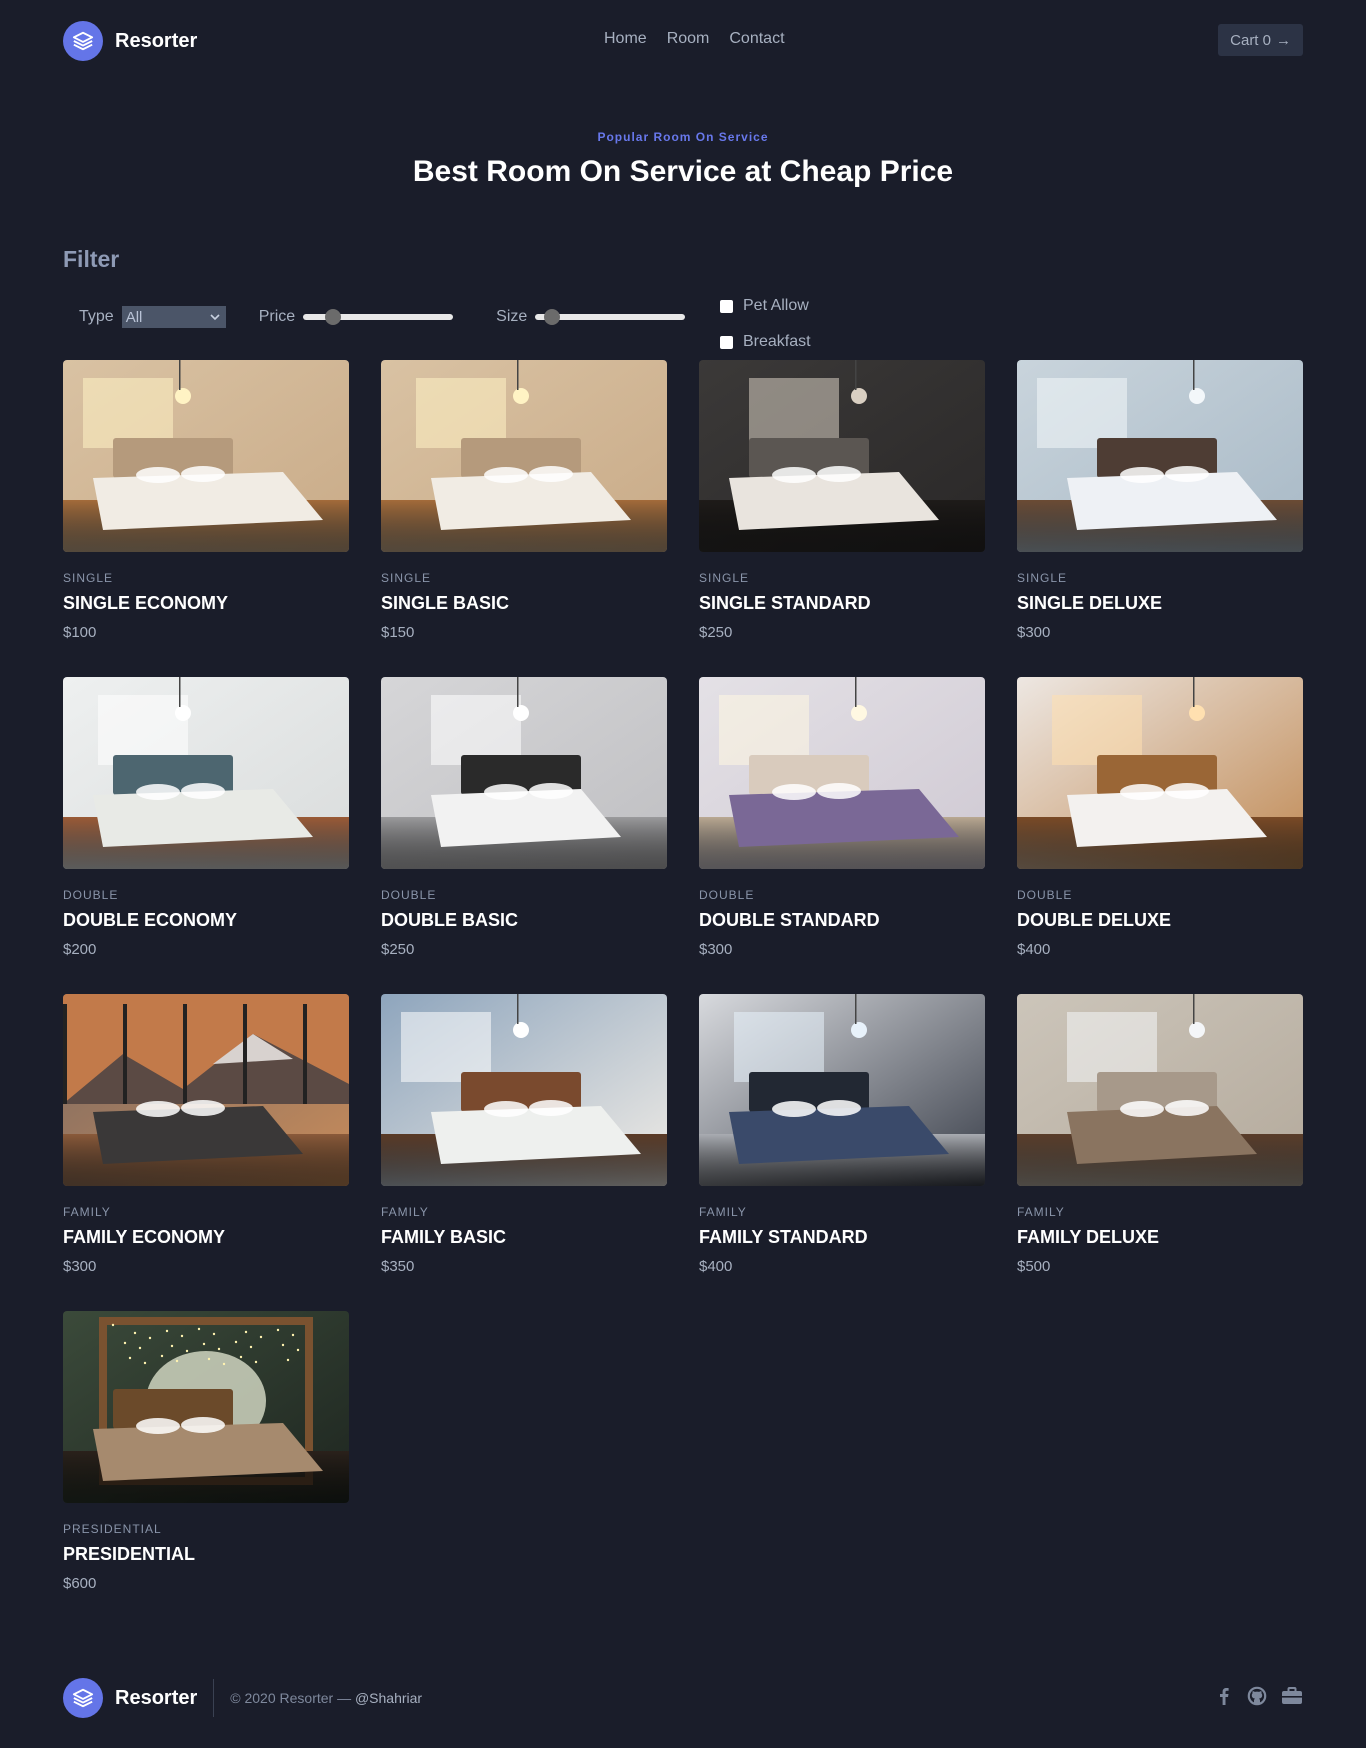 The width and height of the screenshot is (1366, 1748). I want to click on cart-label: Cart 0, so click(1250, 40).